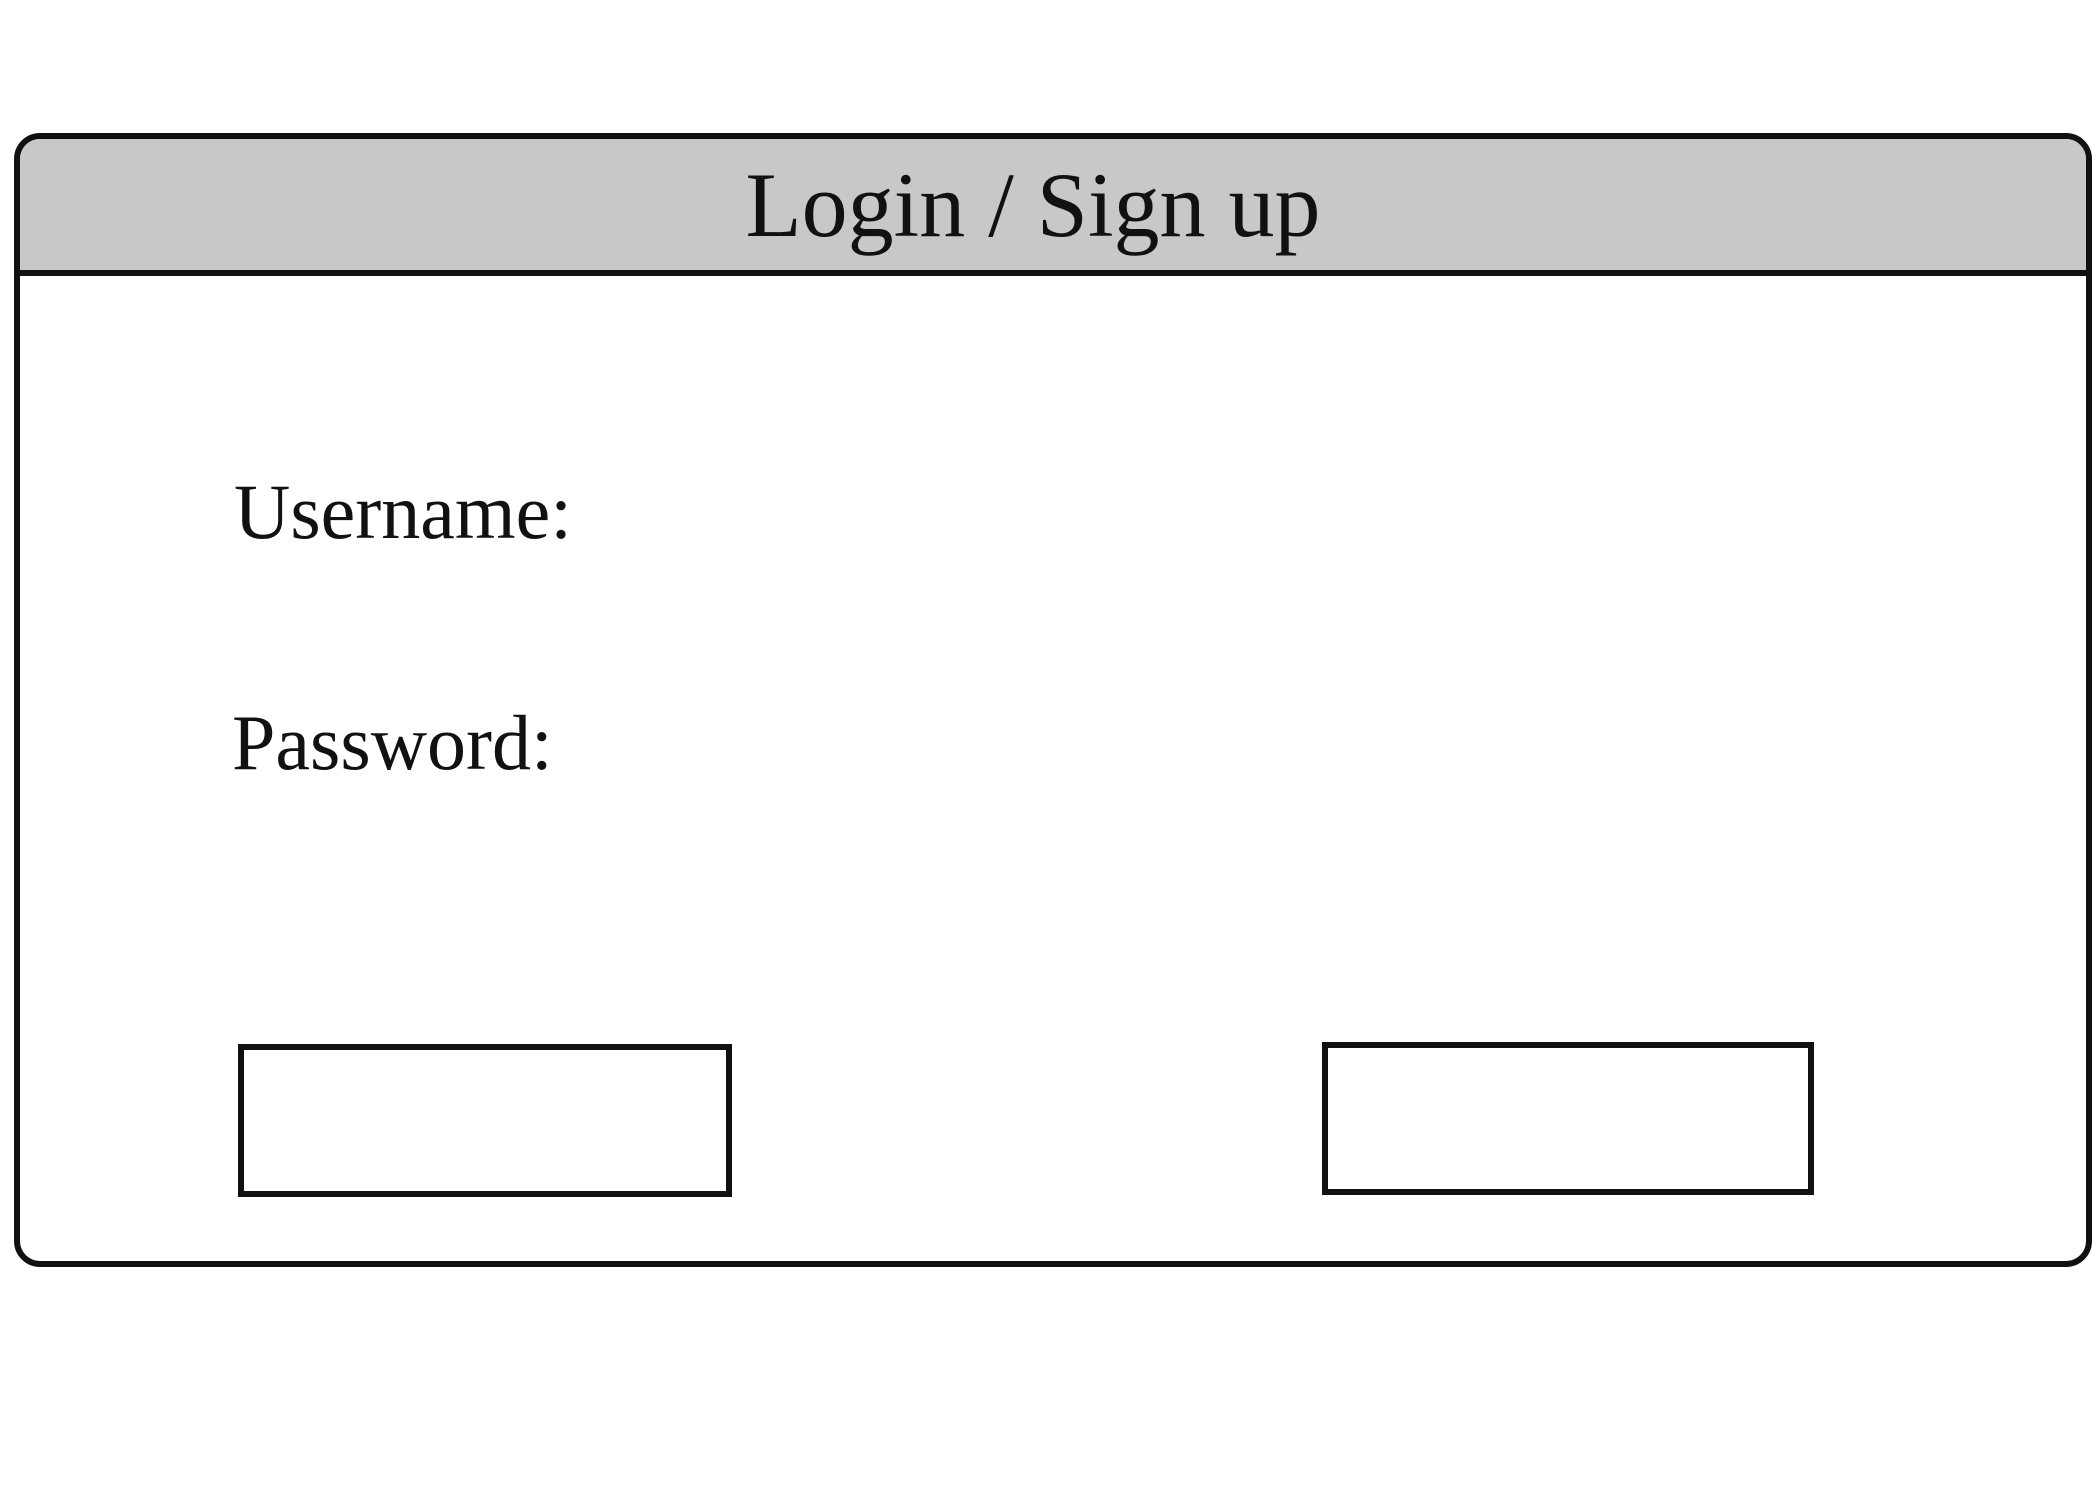 Image resolution: width=2100 pixels, height=1500 pixels. I want to click on password-label: Password:, so click(392, 742).